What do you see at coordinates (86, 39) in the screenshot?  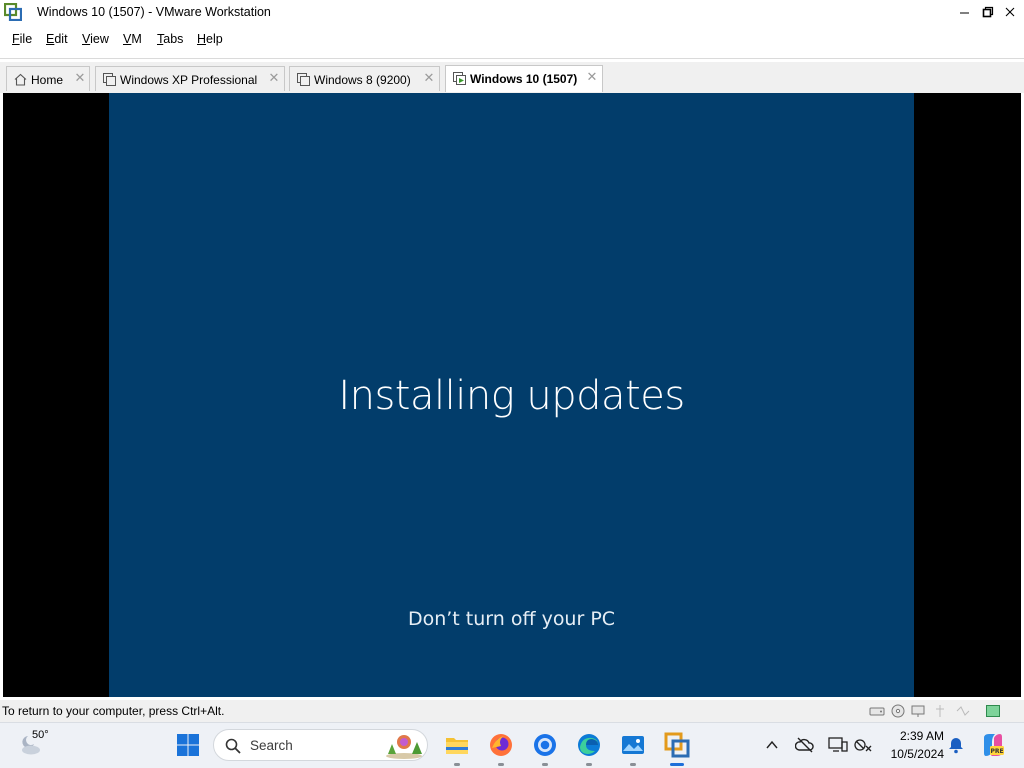 I see `menu-view-accel: V` at bounding box center [86, 39].